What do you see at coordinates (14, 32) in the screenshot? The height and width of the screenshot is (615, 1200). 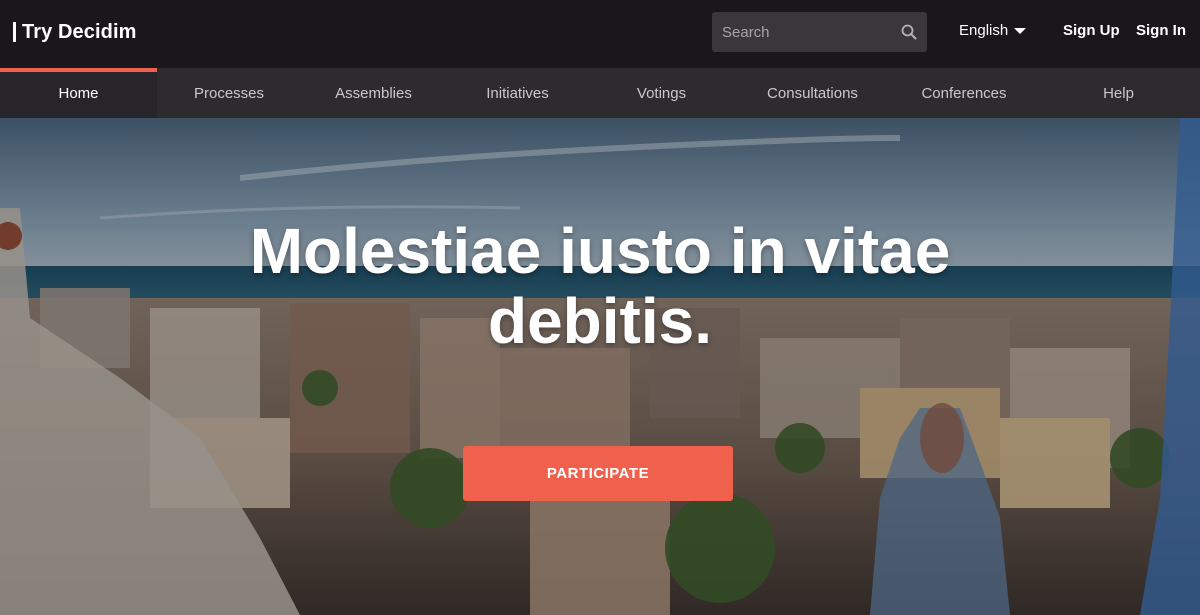 I see `brand-bar` at bounding box center [14, 32].